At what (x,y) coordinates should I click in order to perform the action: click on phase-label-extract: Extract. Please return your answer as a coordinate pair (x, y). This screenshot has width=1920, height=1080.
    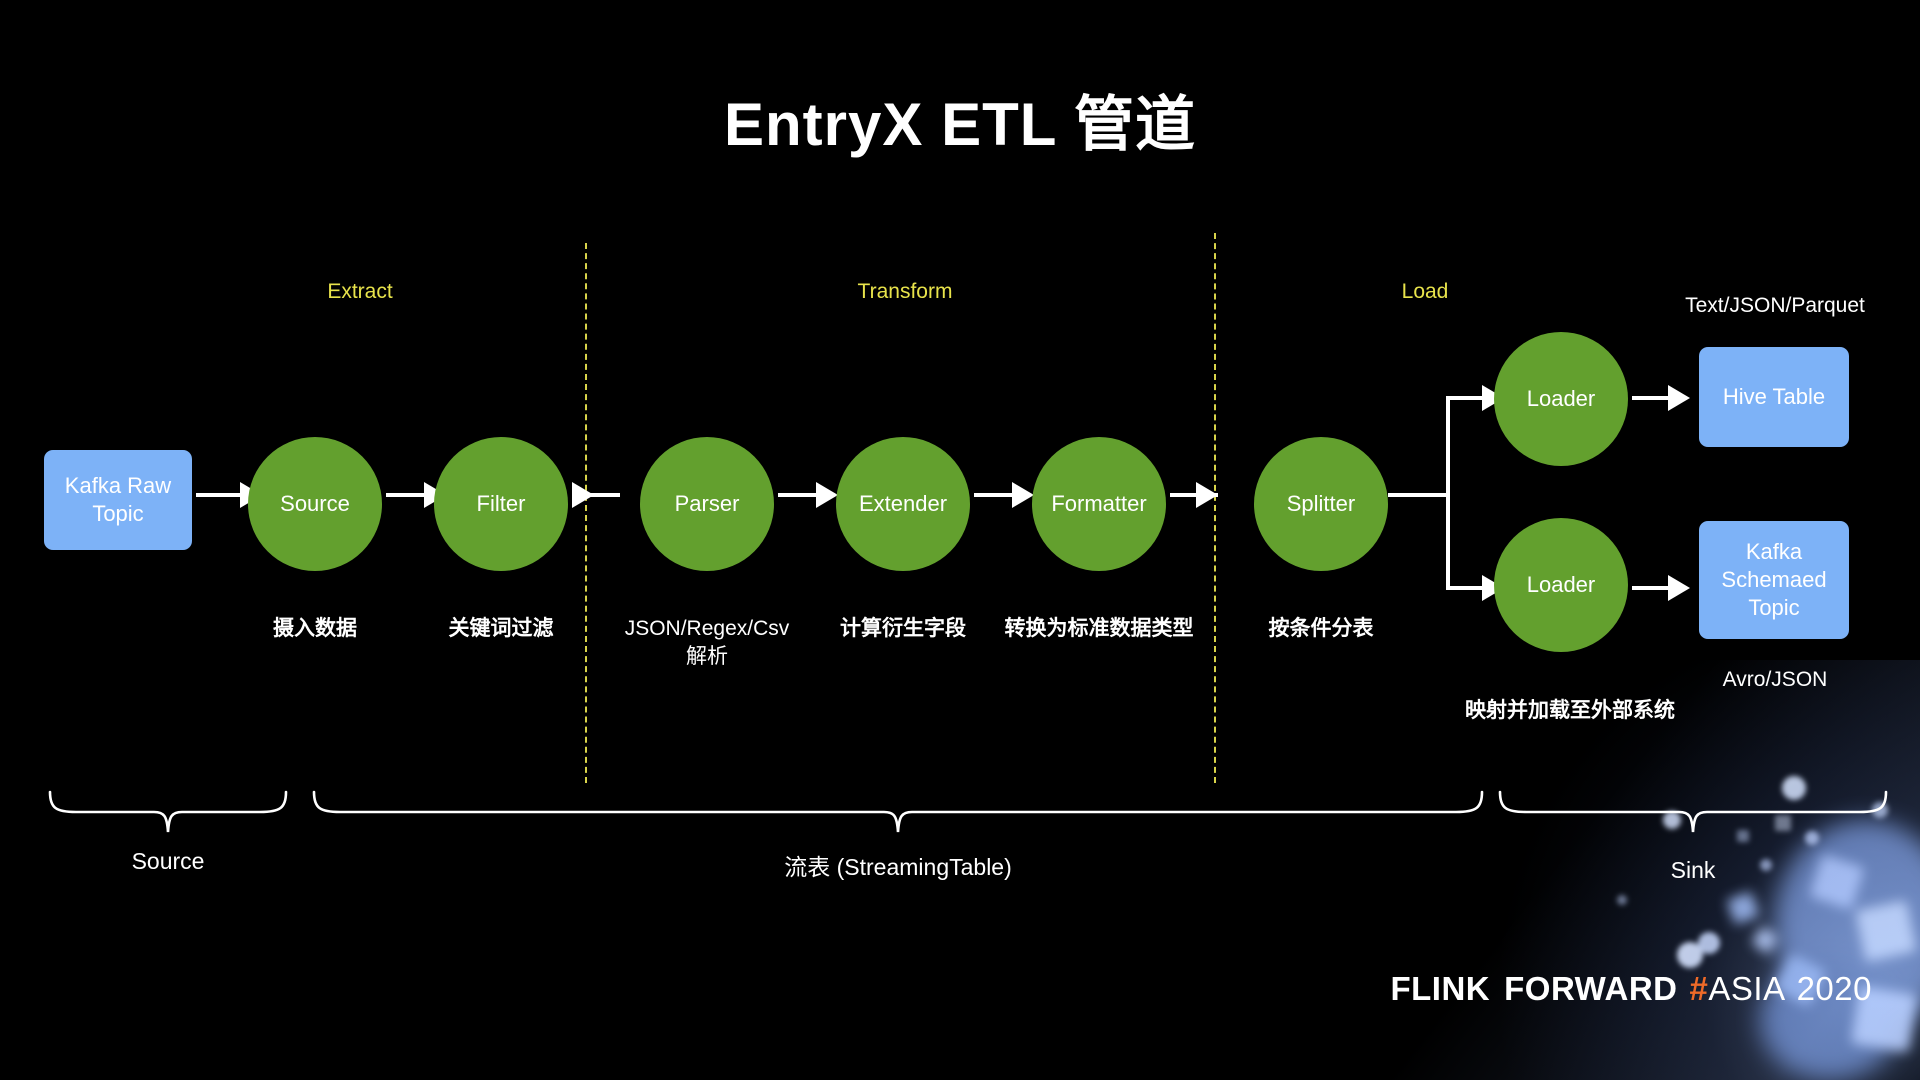
    Looking at the image, I should click on (360, 291).